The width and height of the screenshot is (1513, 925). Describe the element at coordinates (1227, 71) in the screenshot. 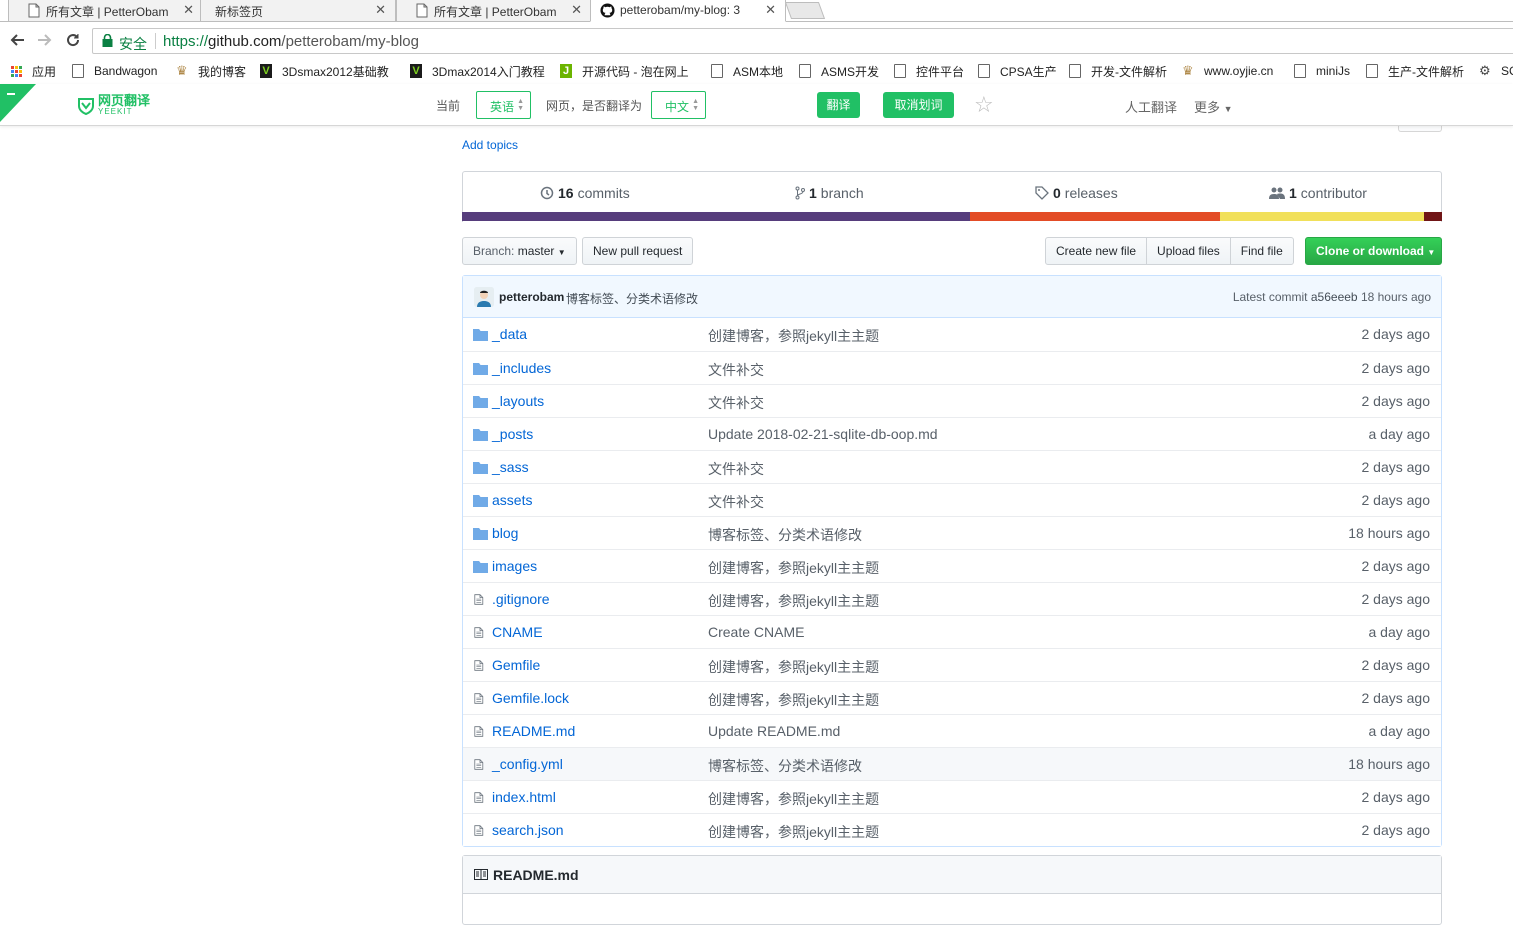

I see `bookmark-oyjie: ♛ www.oyjie.cn` at that location.